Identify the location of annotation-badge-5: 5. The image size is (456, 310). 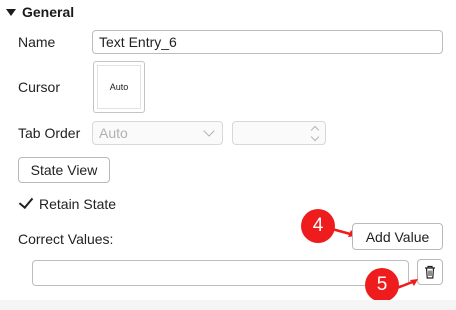
(382, 285).